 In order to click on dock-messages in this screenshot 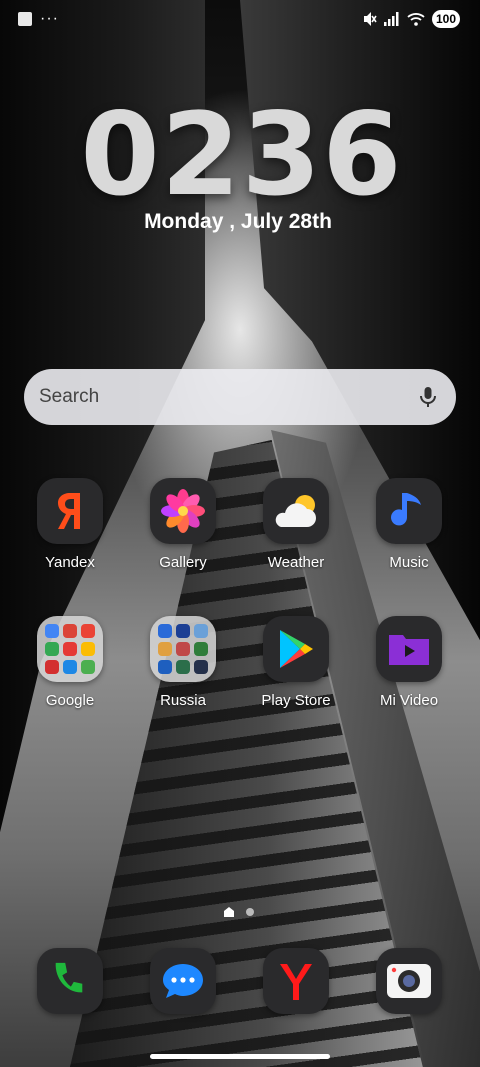, I will do `click(183, 981)`.